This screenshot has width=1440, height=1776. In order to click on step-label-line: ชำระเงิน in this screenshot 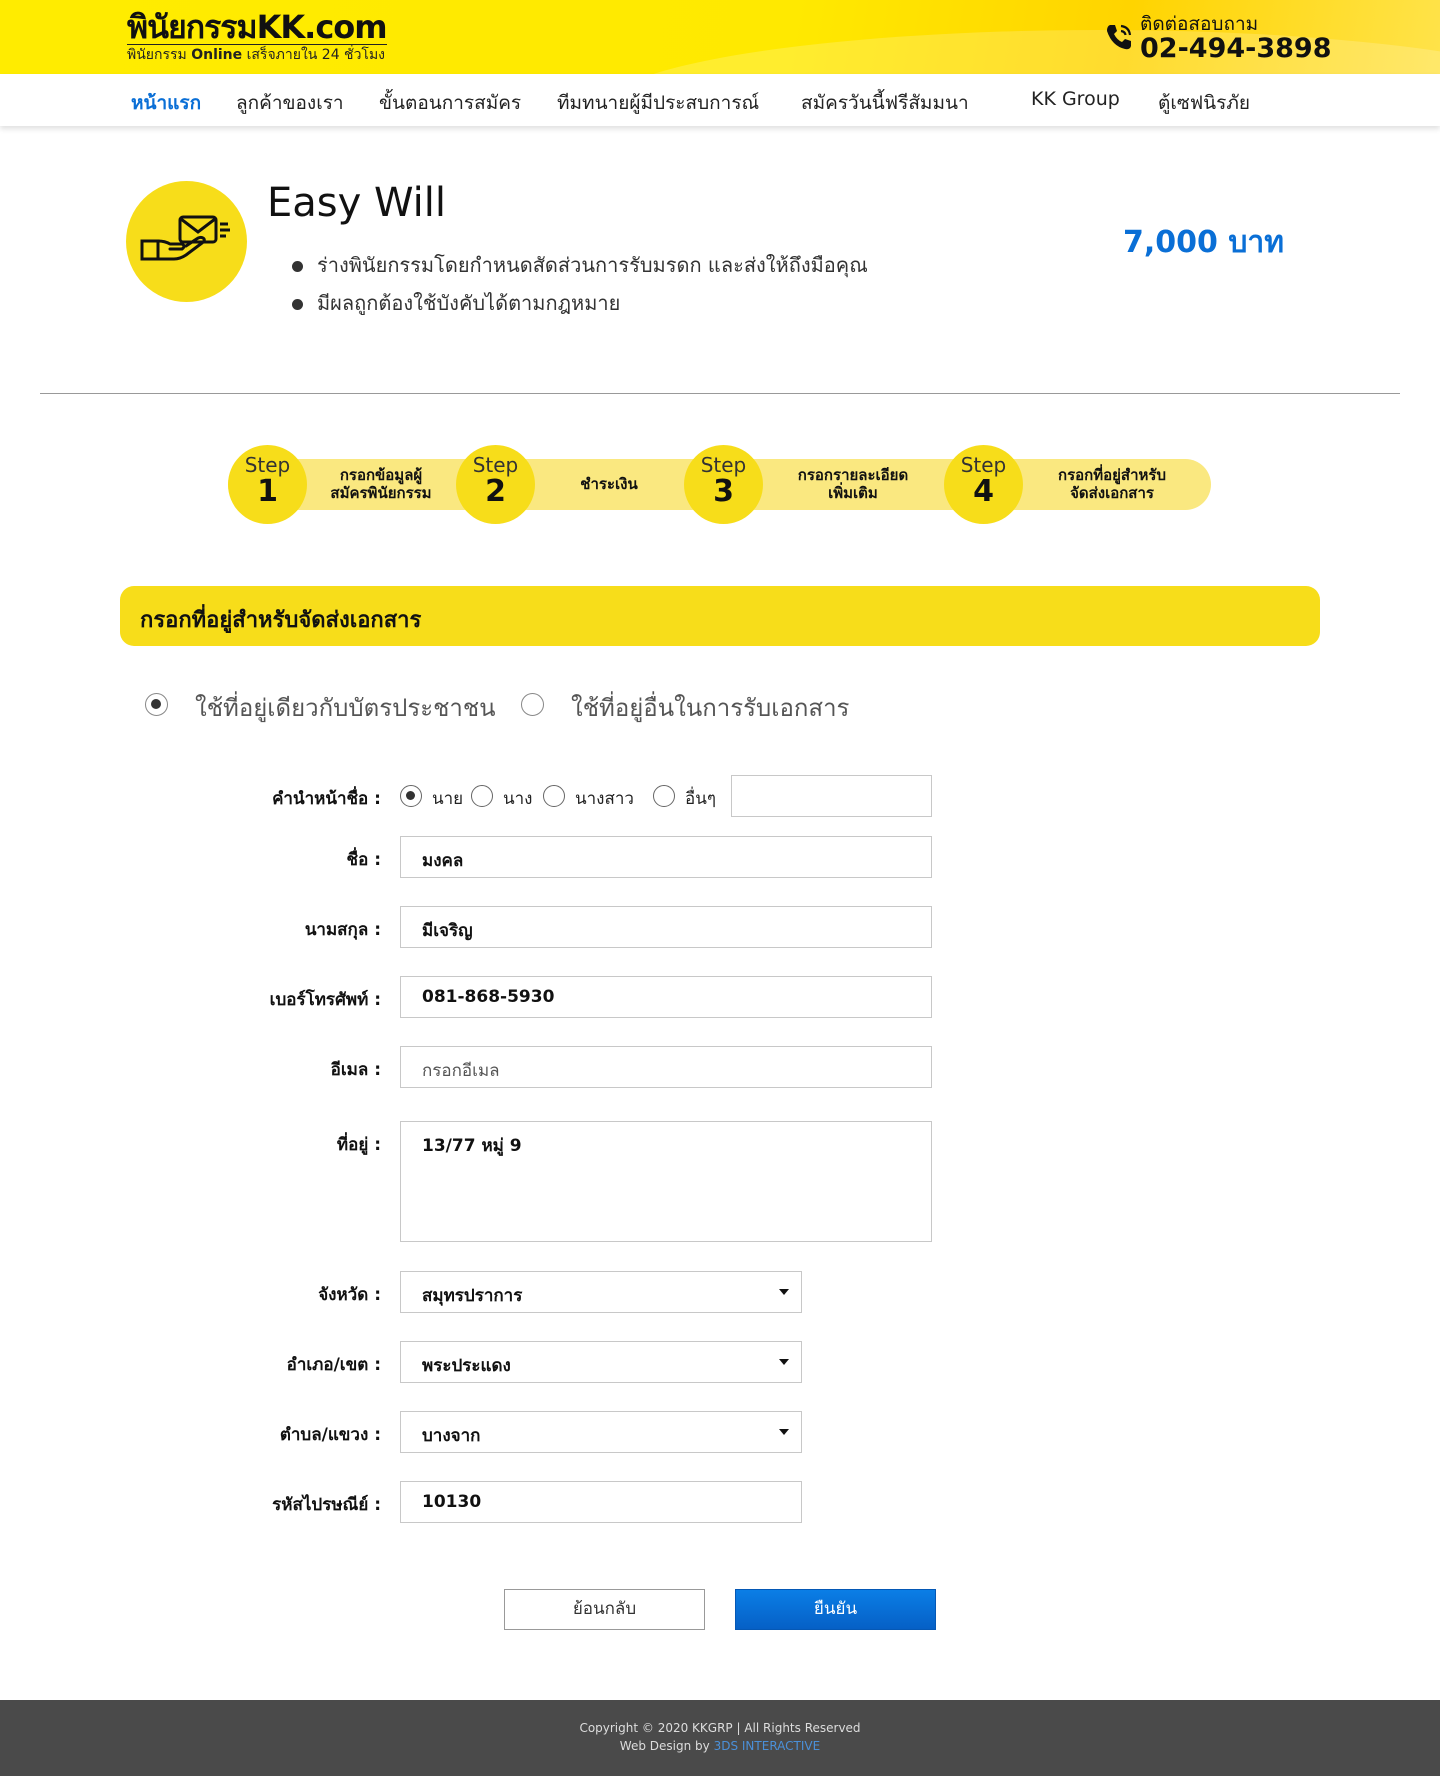, I will do `click(609, 484)`.